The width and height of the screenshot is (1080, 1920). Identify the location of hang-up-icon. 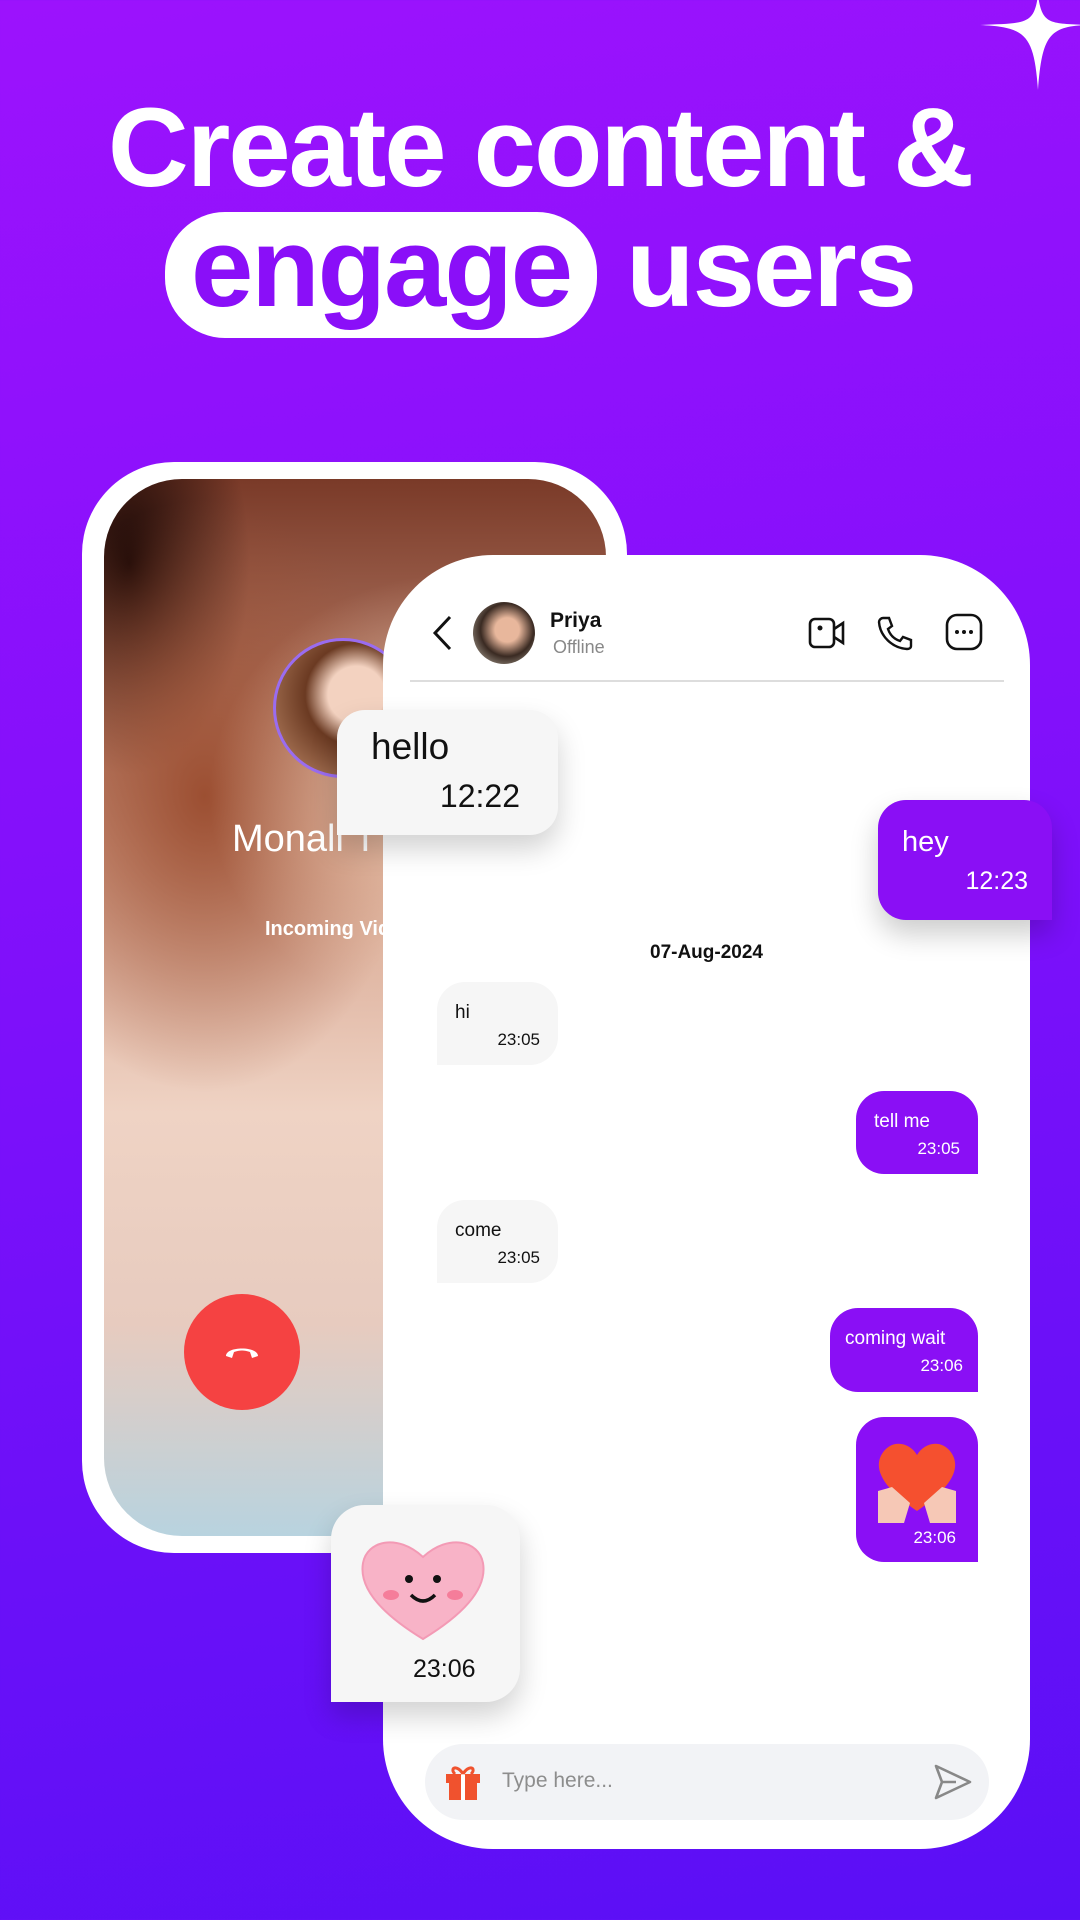
(242, 1353).